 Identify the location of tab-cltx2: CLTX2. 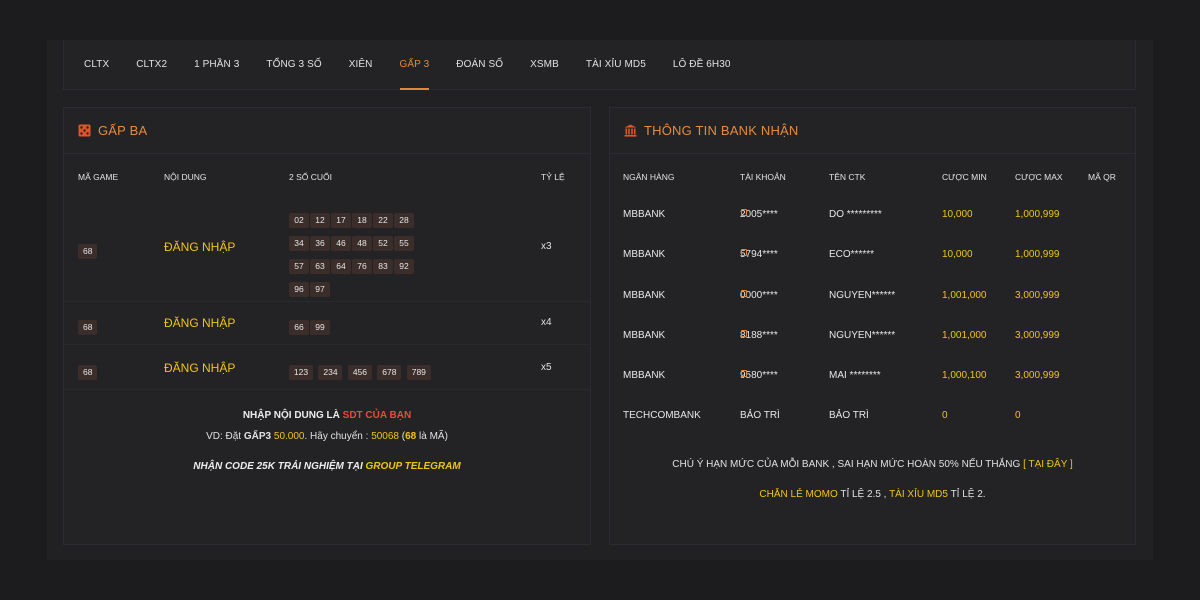
(151, 65).